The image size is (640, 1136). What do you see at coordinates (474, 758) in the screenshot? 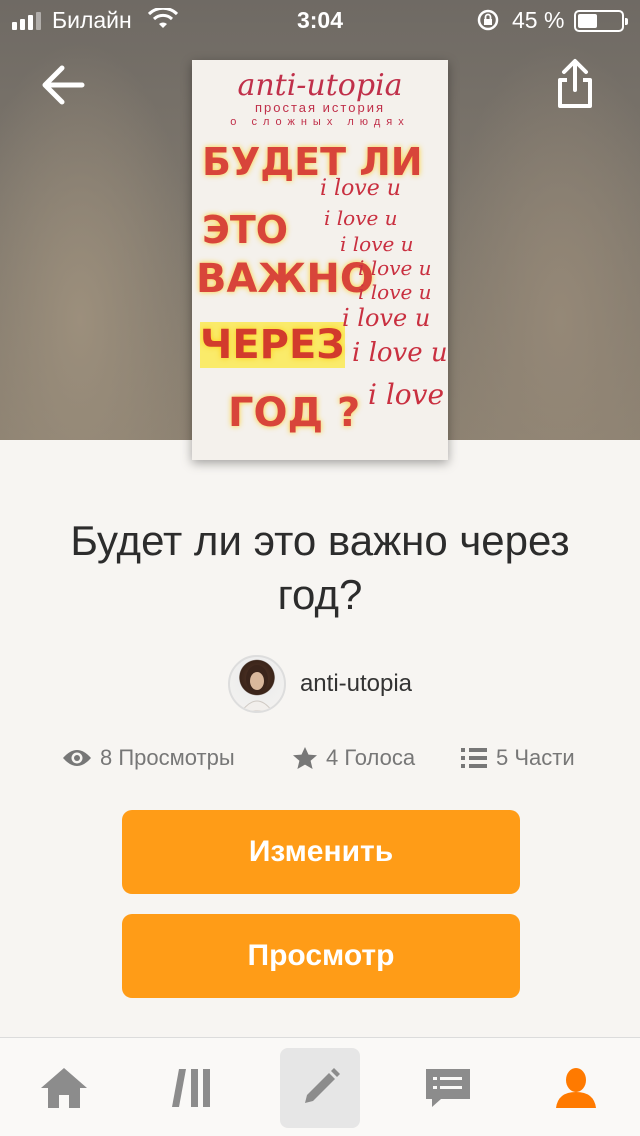
I see `list-icon` at bounding box center [474, 758].